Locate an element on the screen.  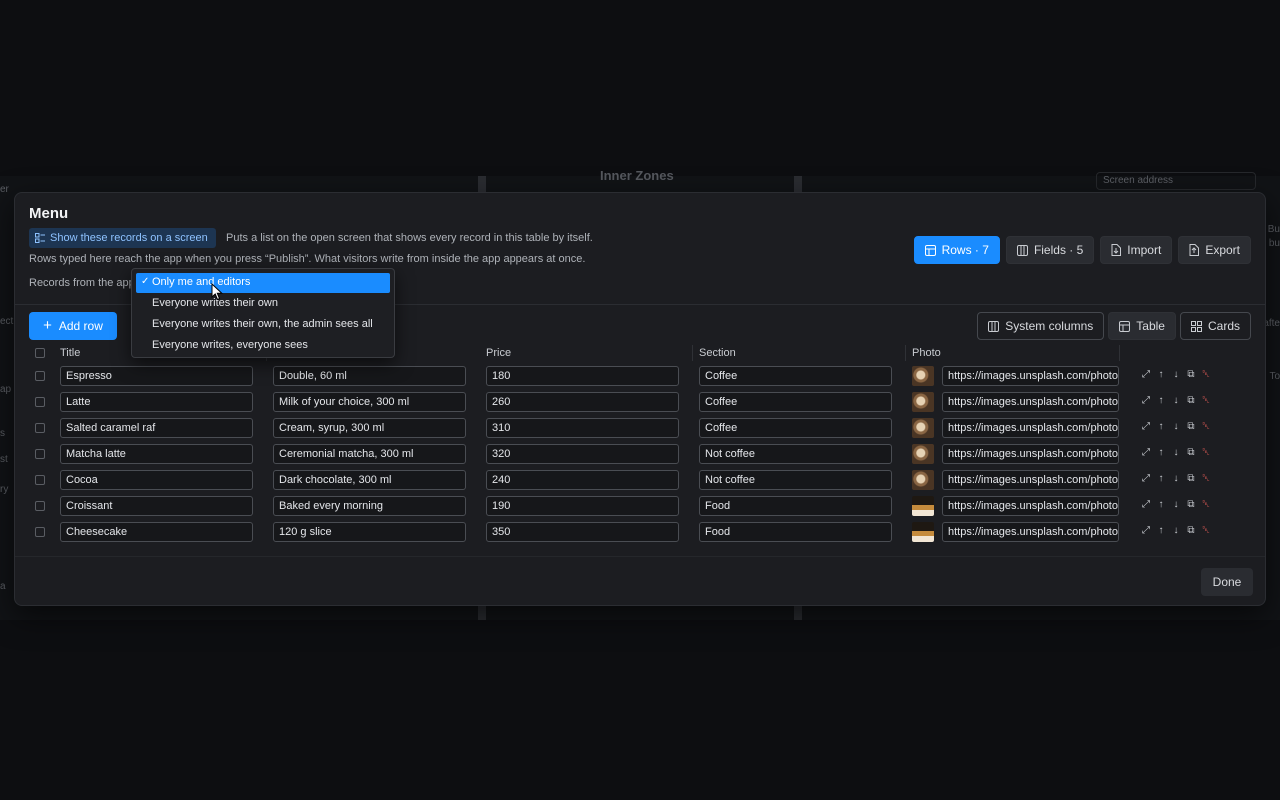
title-field: Salted caramel raf is located at coordinates (156, 428).